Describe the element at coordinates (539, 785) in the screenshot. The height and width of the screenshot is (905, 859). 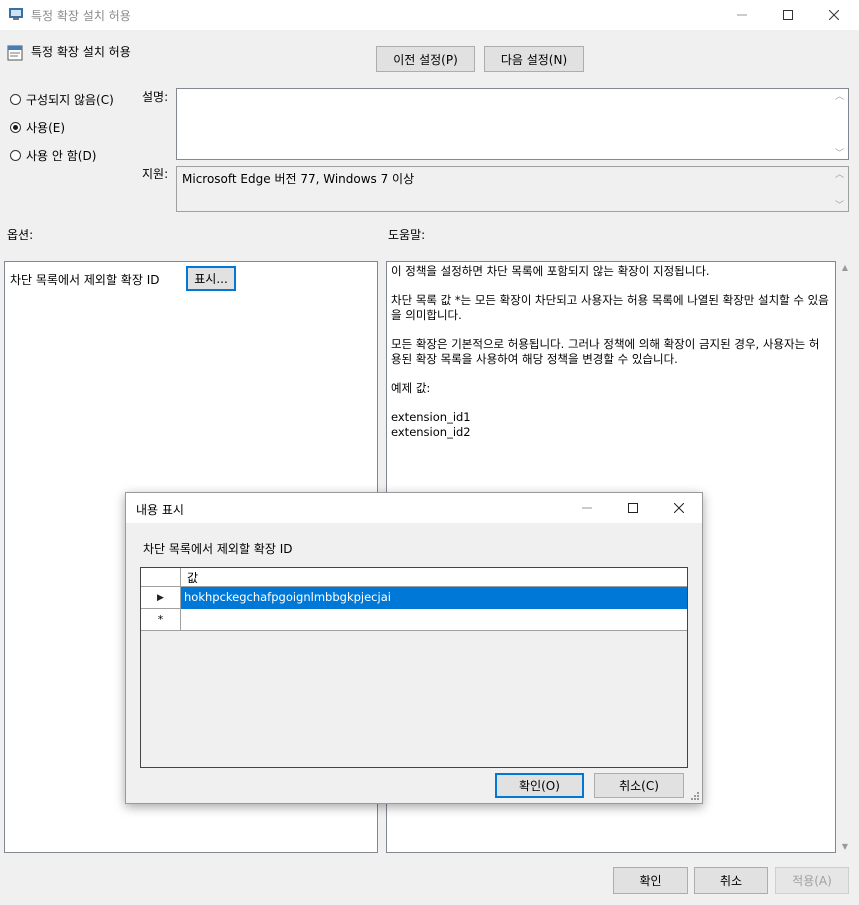
I see `dialog-ok-button: 확인(O)` at that location.